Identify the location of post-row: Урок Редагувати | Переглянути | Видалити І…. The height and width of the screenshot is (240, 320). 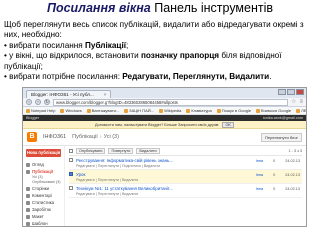
(185, 177).